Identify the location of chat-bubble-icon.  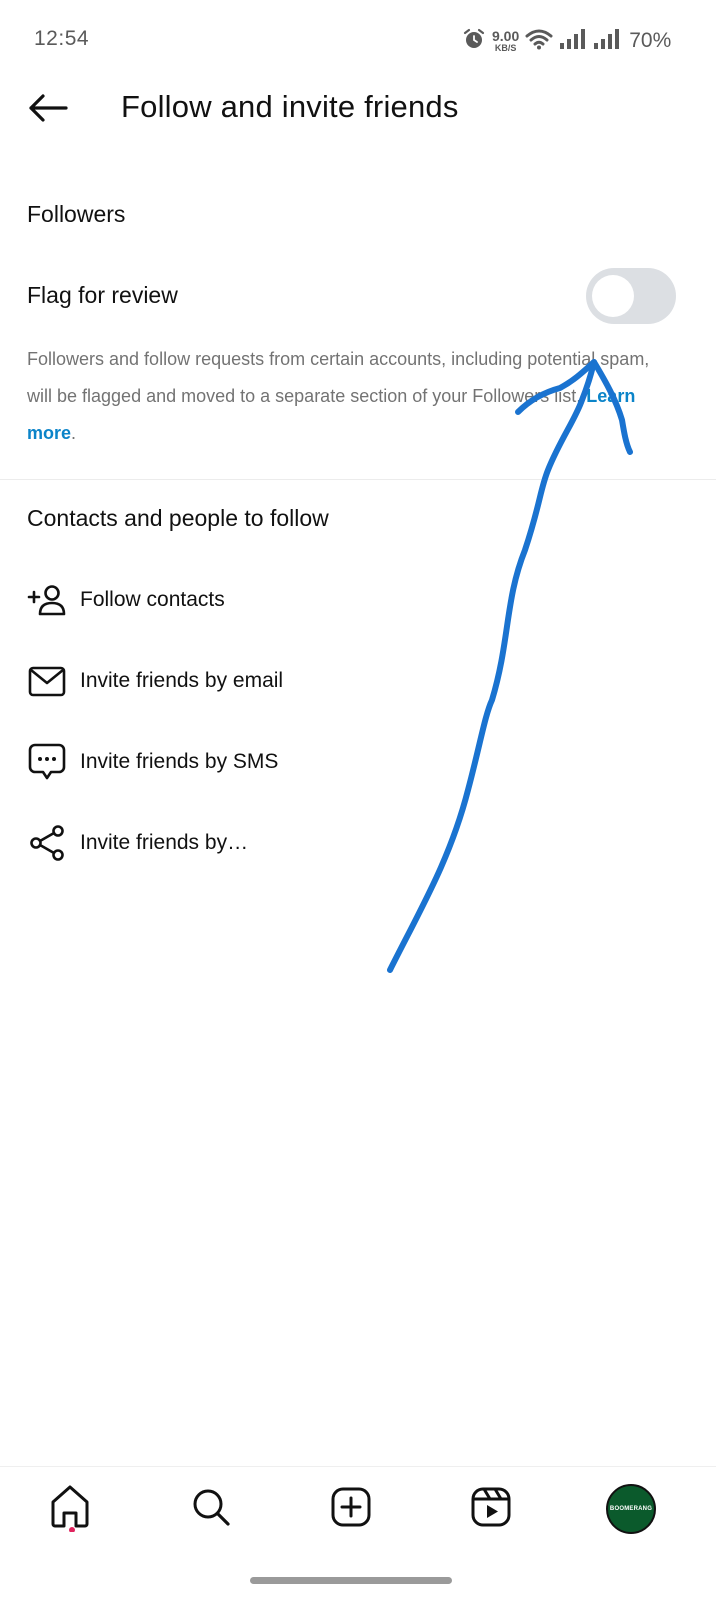
(47, 762).